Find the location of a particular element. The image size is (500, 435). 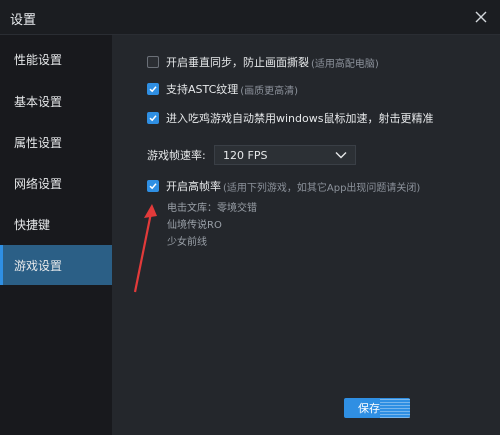

high-fps-hint: (适用下列游戏，如其它App出现问题请关闭) is located at coordinates (322, 188).